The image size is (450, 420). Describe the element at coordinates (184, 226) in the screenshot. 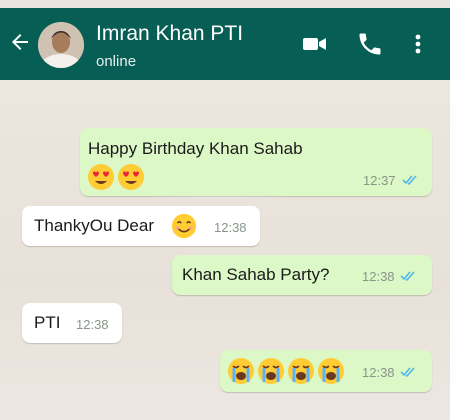

I see `smiling-face-emoji-icon` at that location.